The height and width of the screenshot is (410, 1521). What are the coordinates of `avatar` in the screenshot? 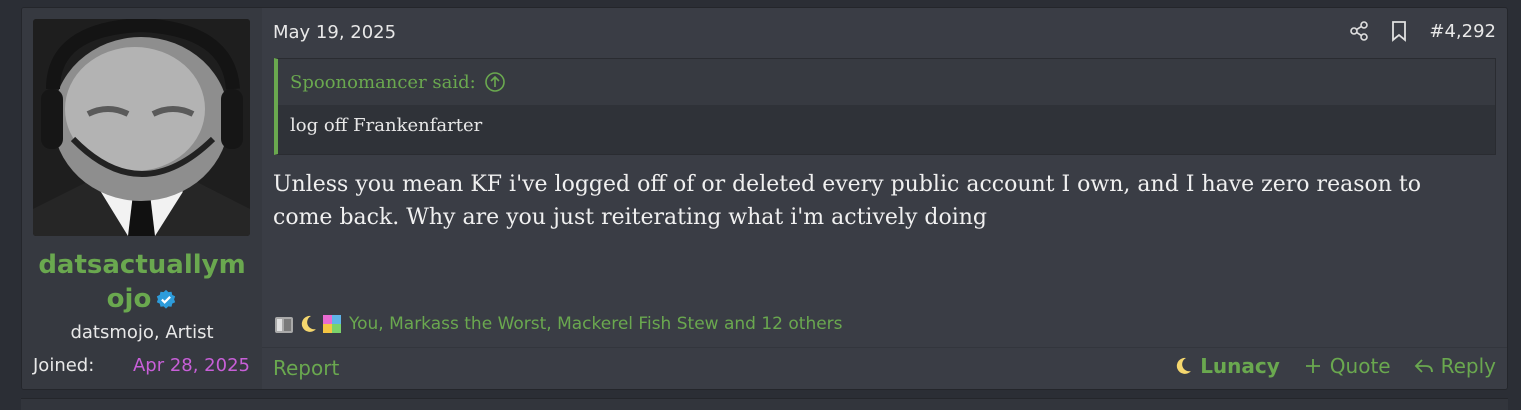 It's located at (141, 127).